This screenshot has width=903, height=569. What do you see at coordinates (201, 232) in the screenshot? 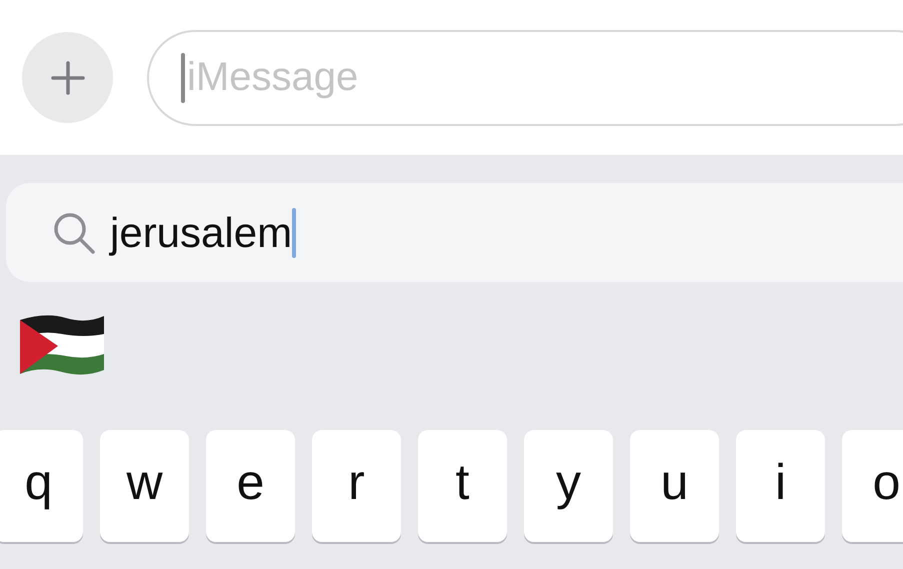
I see `search-text: jerusalem` at bounding box center [201, 232].